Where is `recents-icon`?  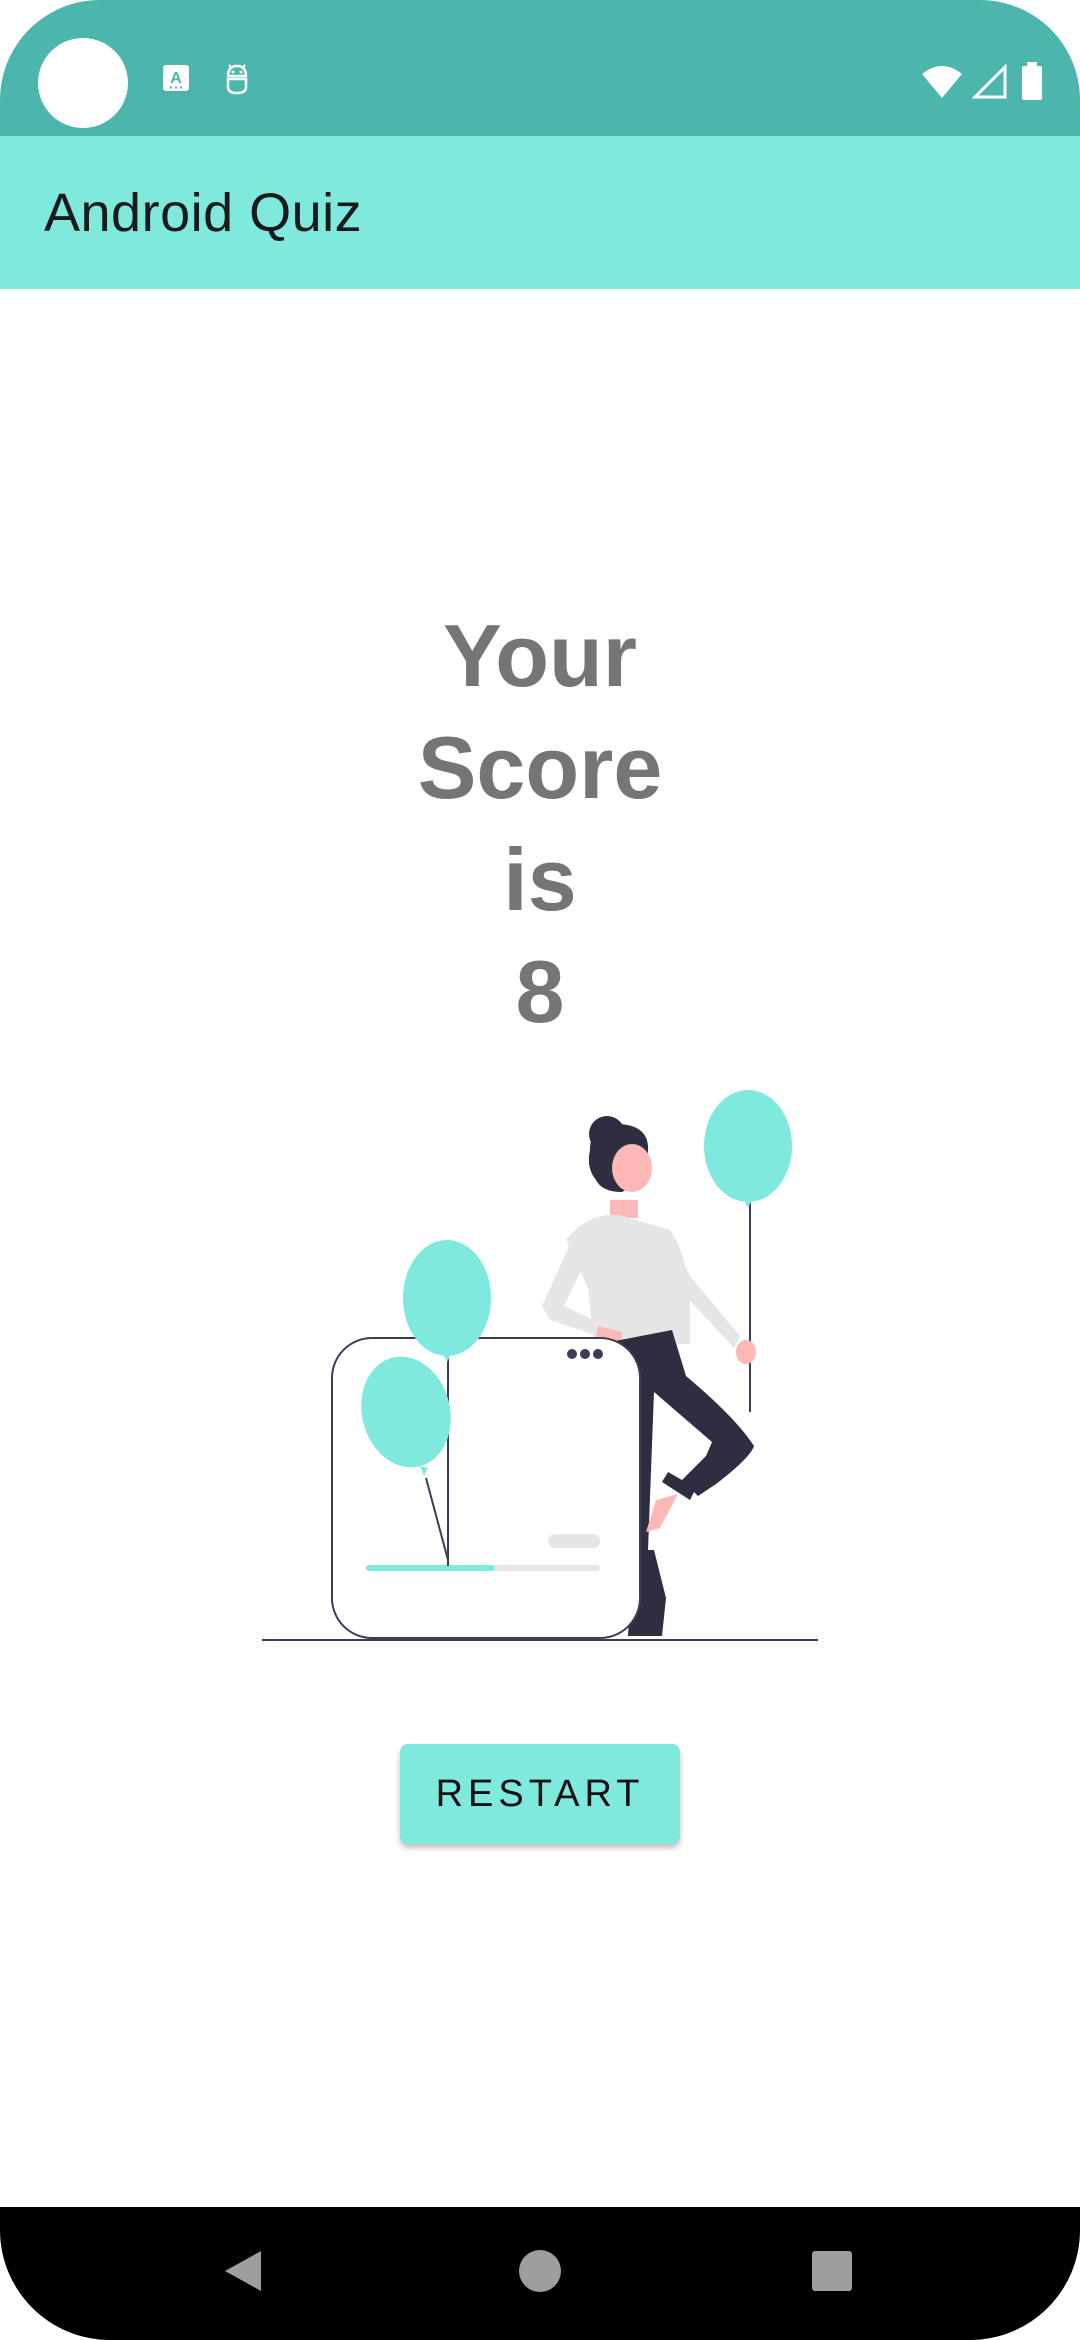 recents-icon is located at coordinates (832, 2271).